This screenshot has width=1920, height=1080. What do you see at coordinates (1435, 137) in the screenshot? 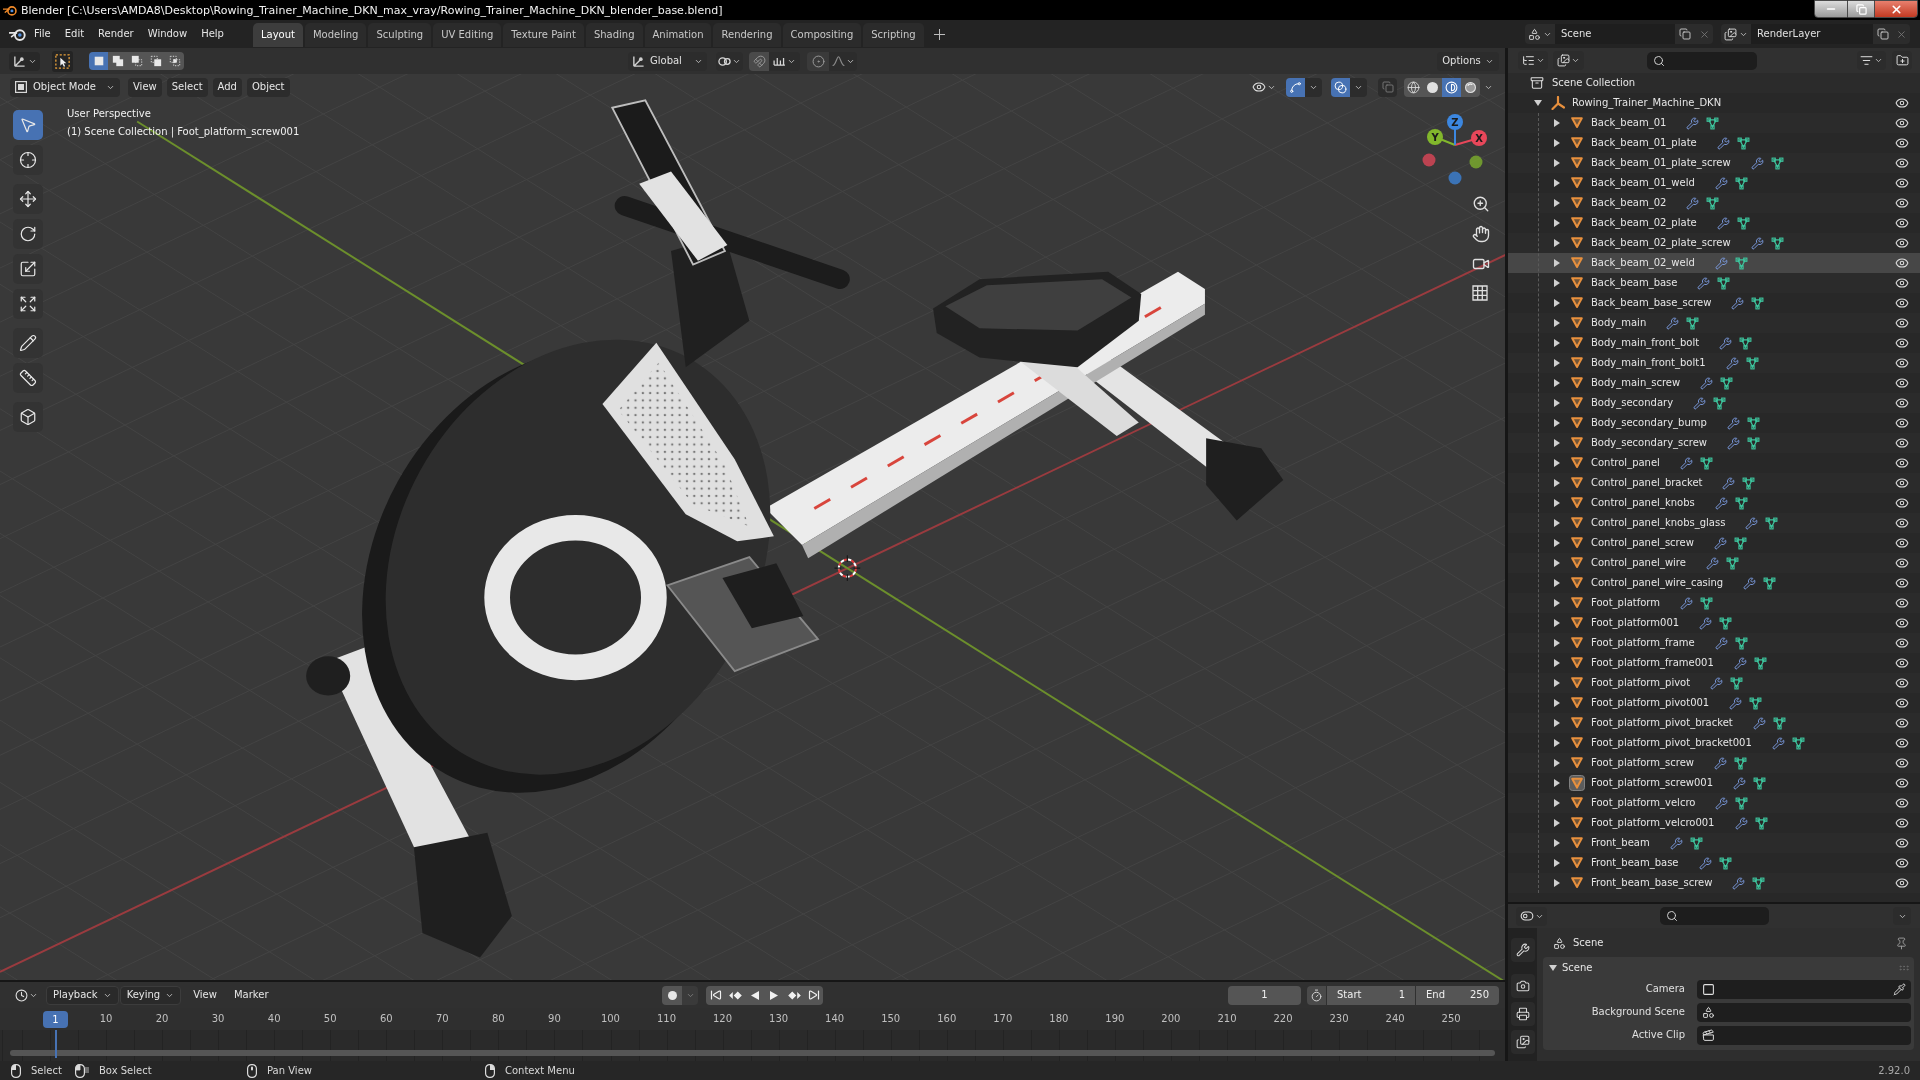
I see `axis-ball: Y` at bounding box center [1435, 137].